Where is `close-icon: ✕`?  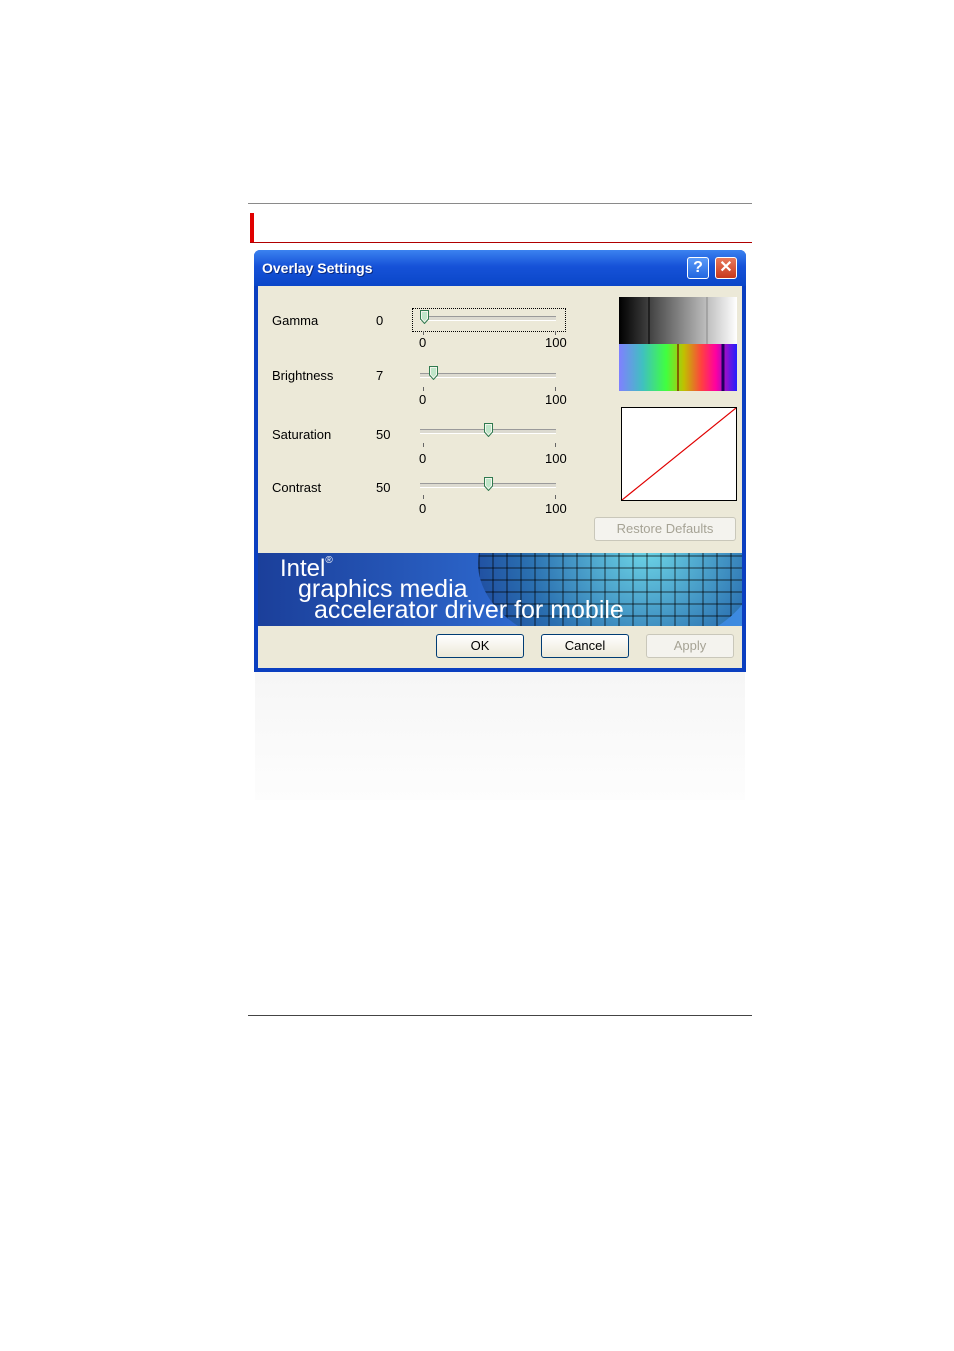 close-icon: ✕ is located at coordinates (726, 267).